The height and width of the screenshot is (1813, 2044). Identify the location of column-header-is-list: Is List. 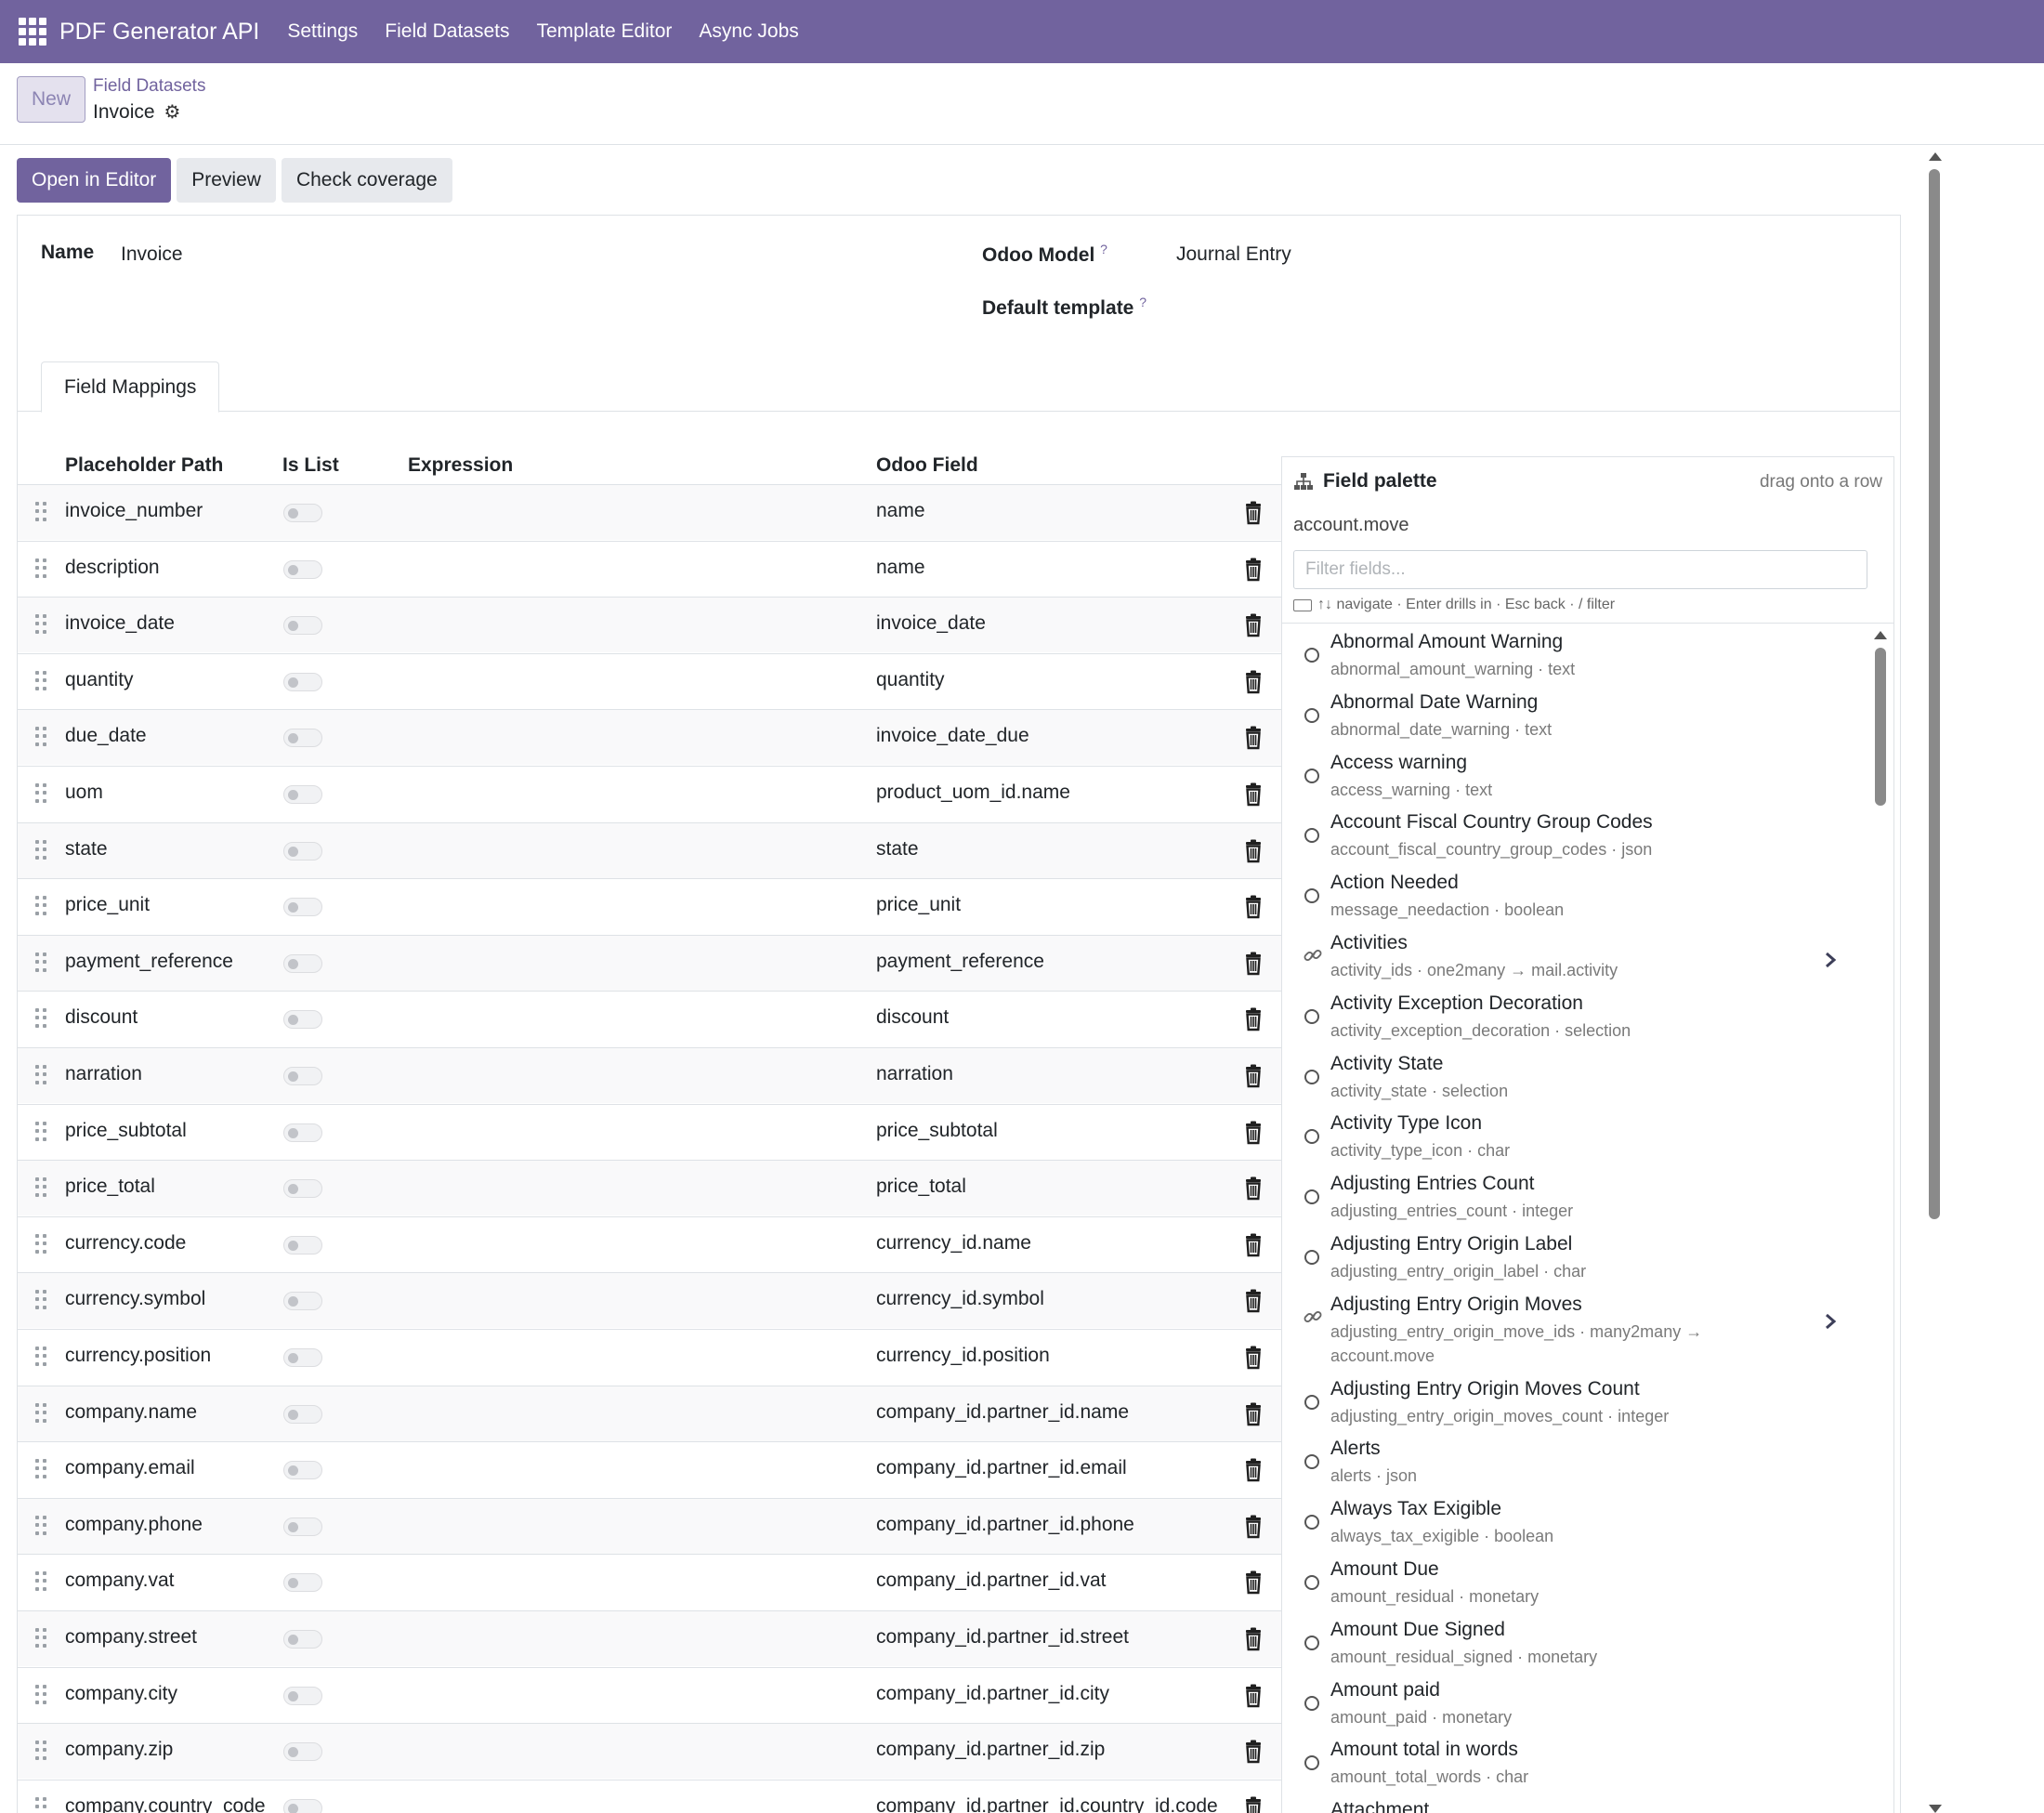
(310, 465).